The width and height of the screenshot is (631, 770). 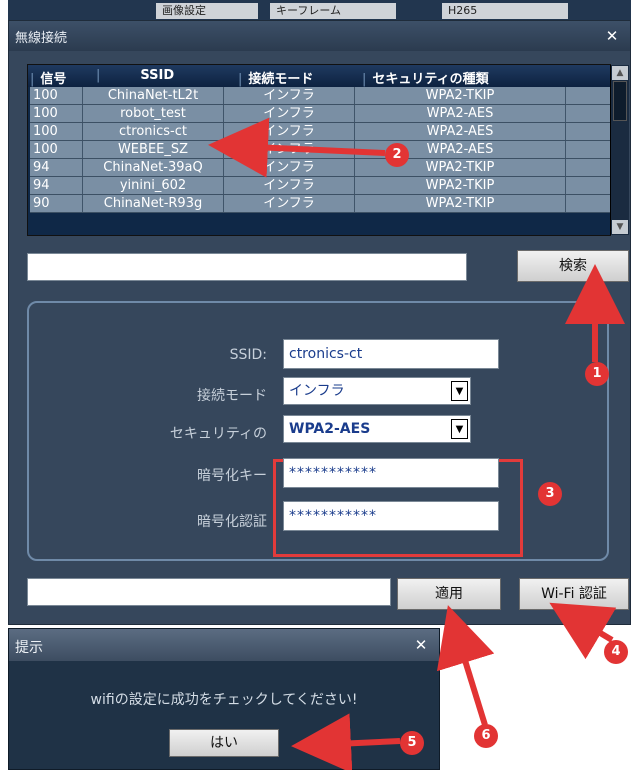 What do you see at coordinates (597, 374) in the screenshot?
I see `step-badge-1: 1` at bounding box center [597, 374].